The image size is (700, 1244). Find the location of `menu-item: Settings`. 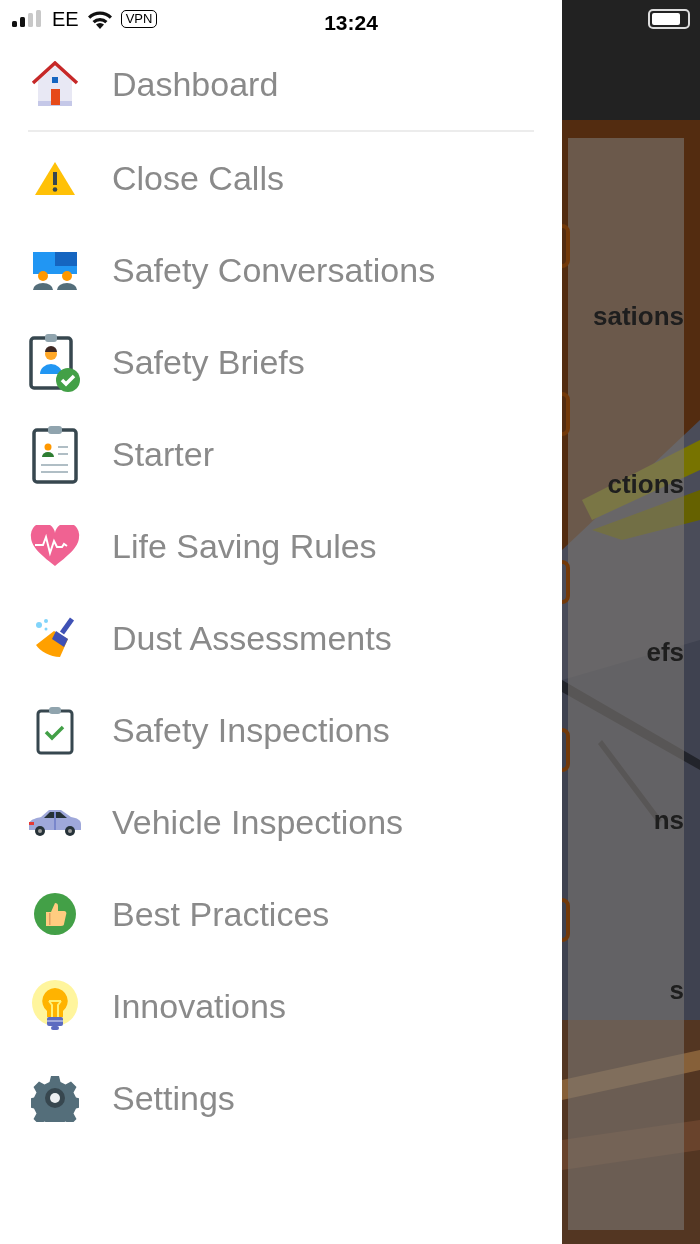

menu-item: Settings is located at coordinates (281, 1098).